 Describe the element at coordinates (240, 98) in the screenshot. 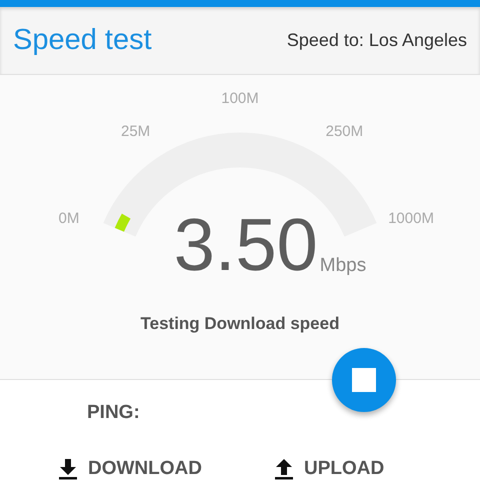

I see `tick-label: 100M` at that location.